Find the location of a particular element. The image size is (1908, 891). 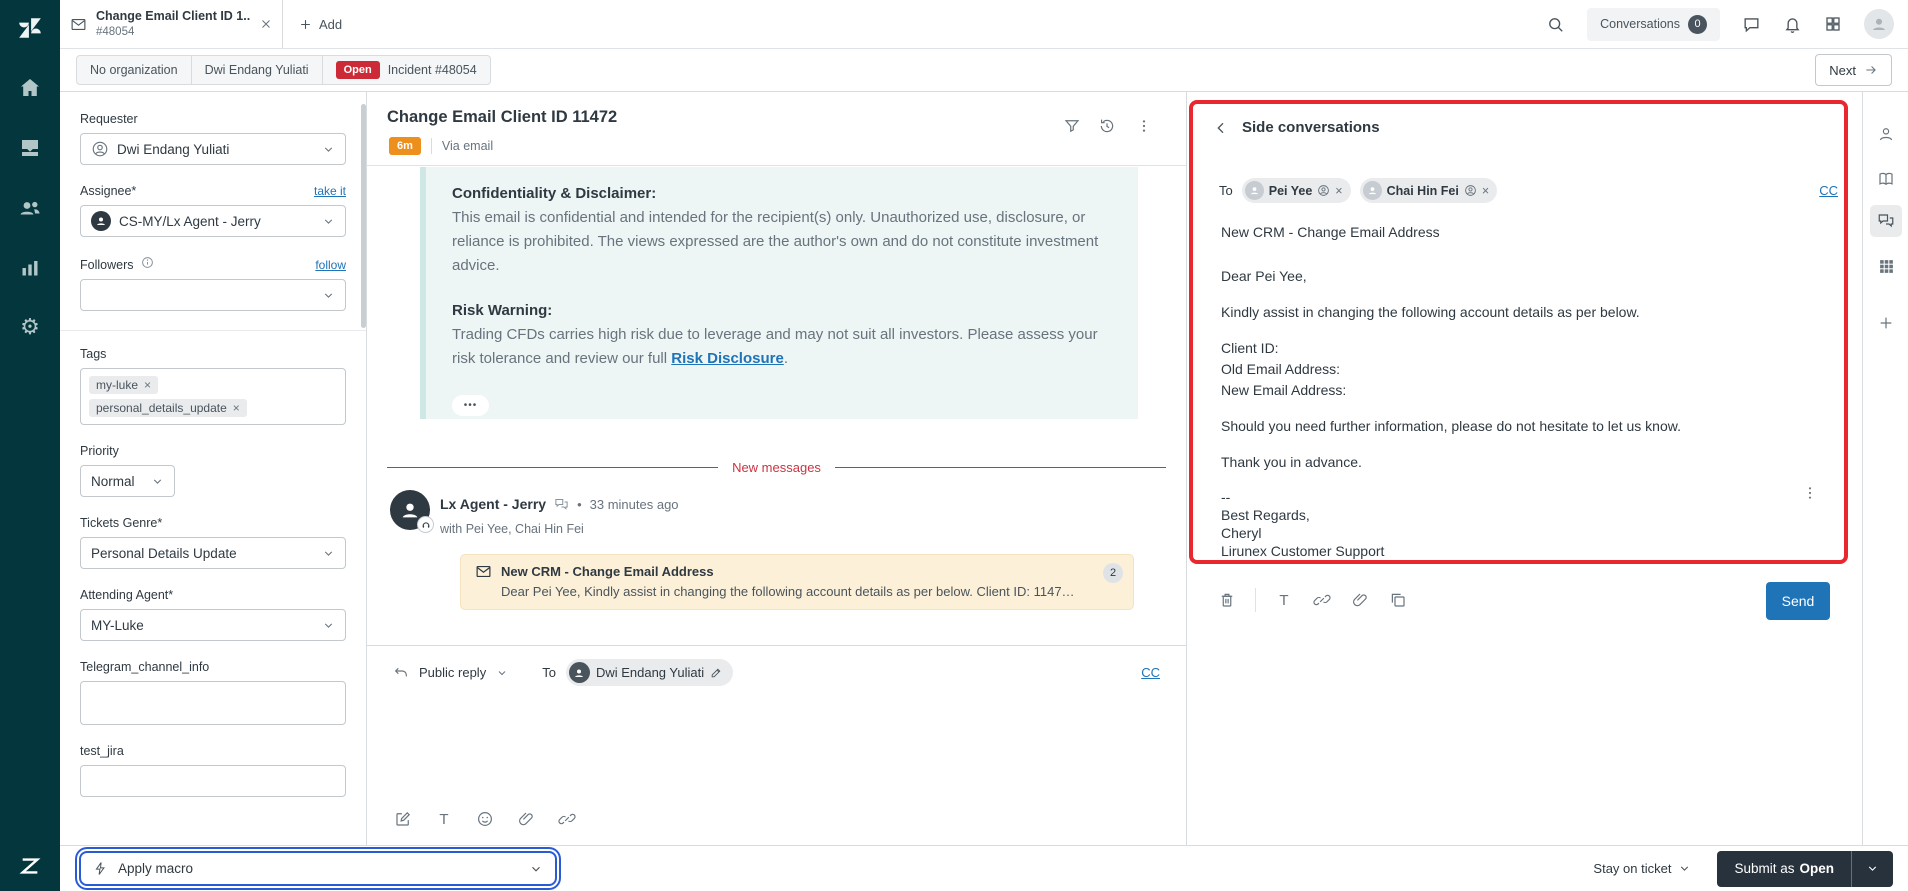

message-author: Lx Agent - Jerry is located at coordinates (493, 504).